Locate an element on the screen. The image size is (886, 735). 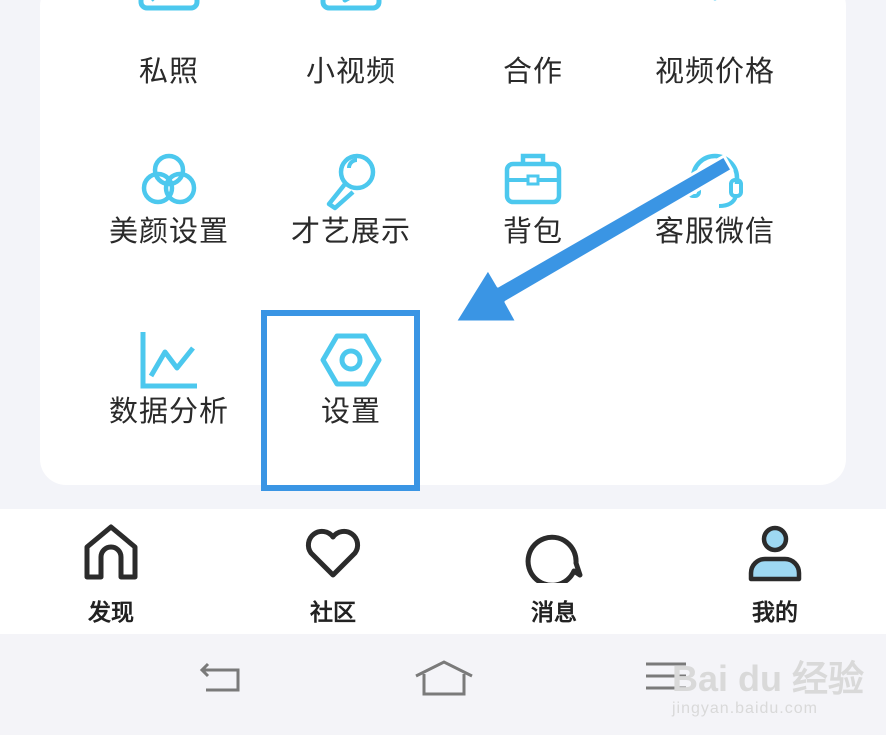
menu-item-short-video: 小视频 is located at coordinates (351, 65).